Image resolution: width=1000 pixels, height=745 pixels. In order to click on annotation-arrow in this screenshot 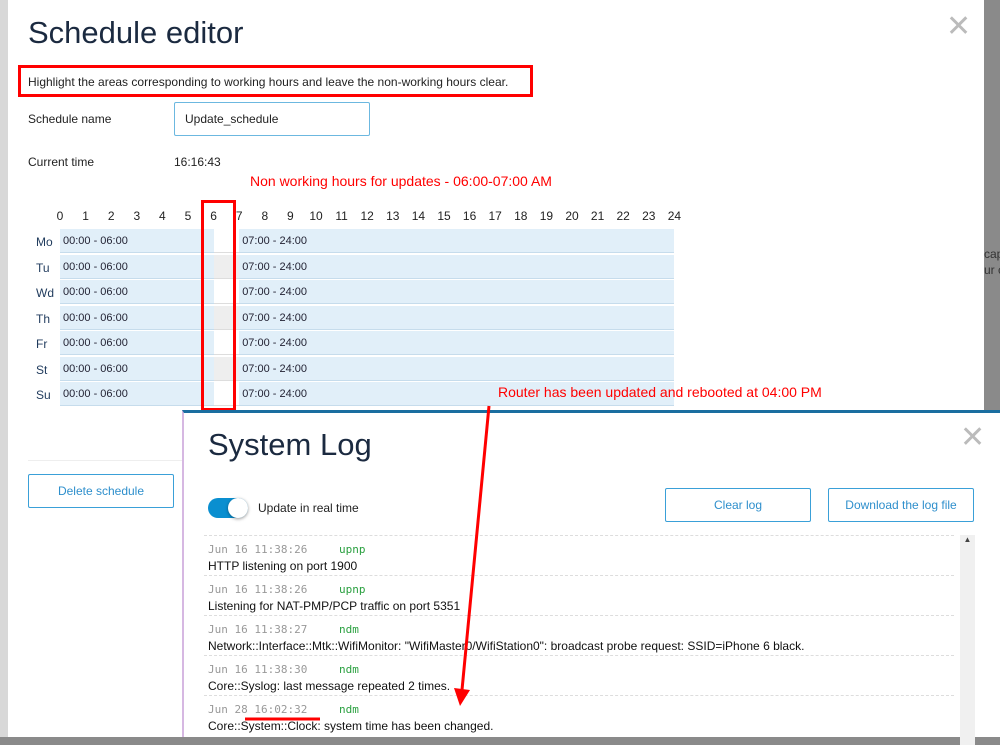, I will do `click(368, 563)`.